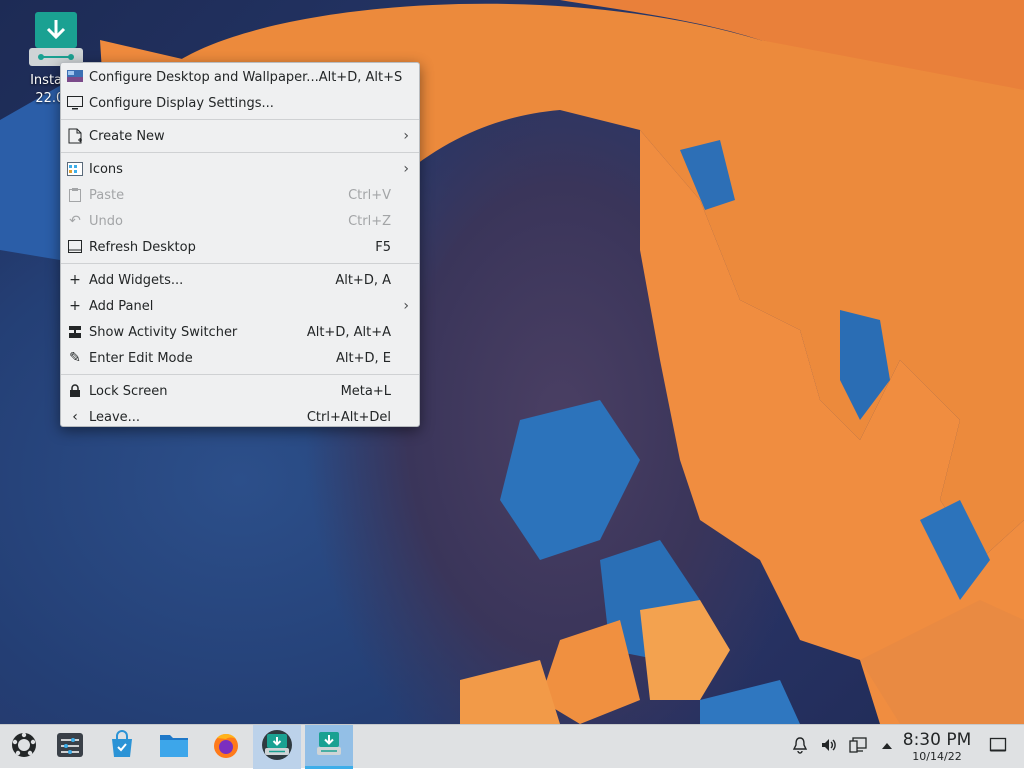  Describe the element at coordinates (240, 136) in the screenshot. I see `menu-item-create-new: Create New ›` at that location.